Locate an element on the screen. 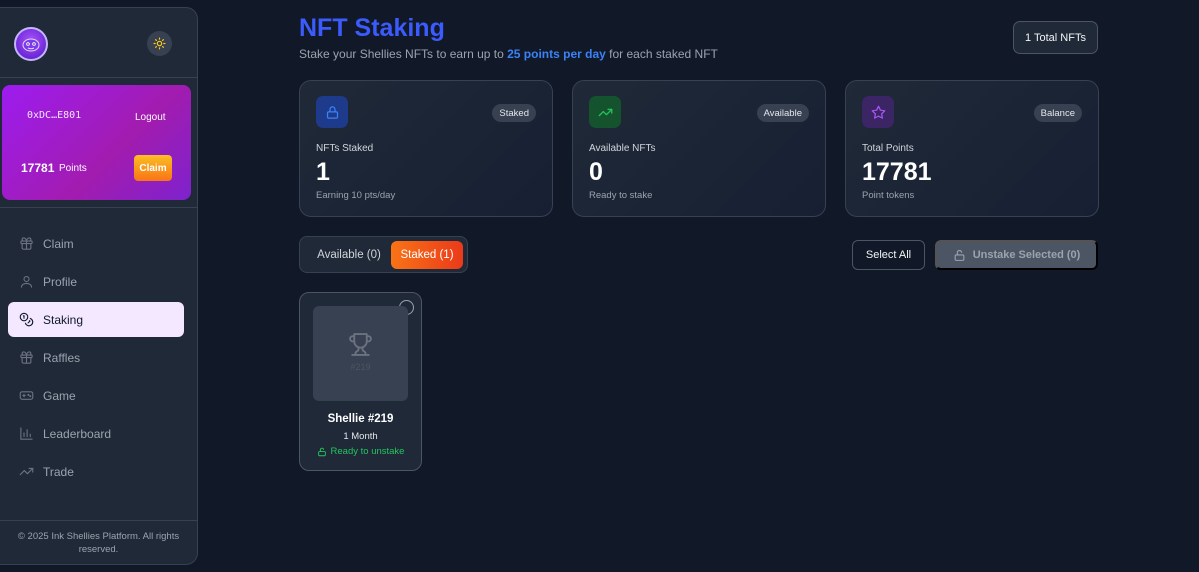 The width and height of the screenshot is (1199, 572). wallet-card: 0xDC…E801 Logout 17781 Points Claim is located at coordinates (96, 142).